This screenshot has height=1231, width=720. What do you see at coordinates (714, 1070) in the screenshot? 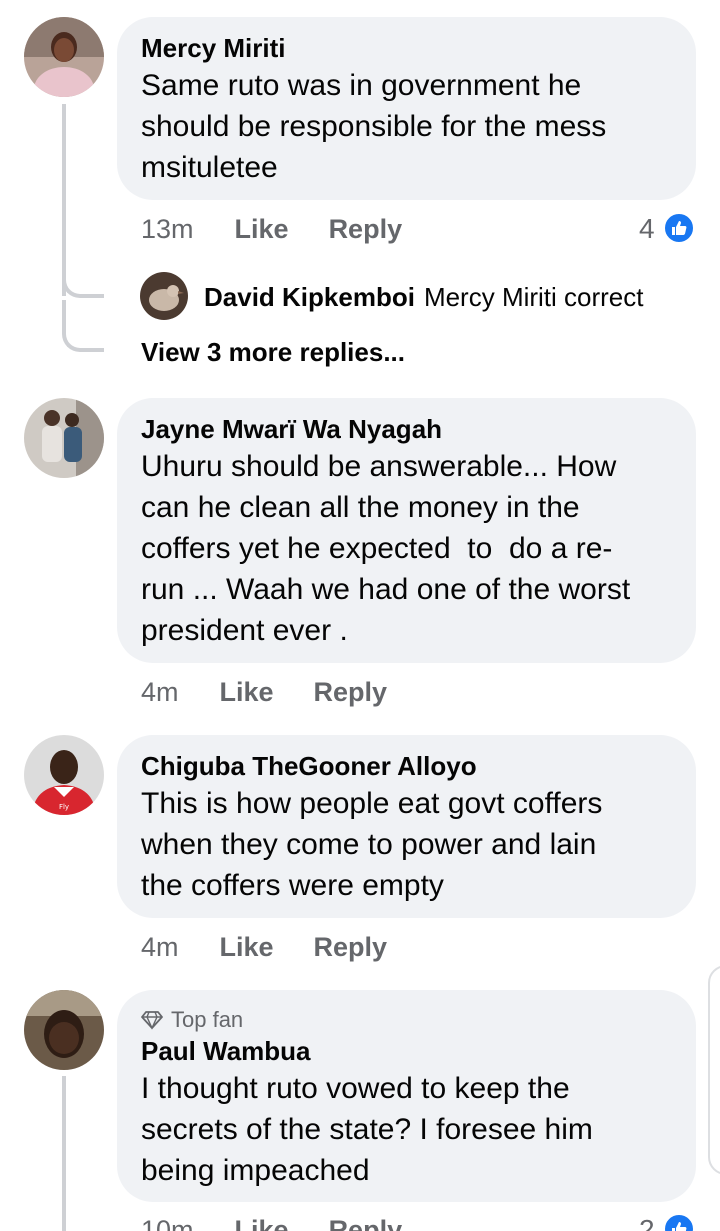
I see `side-panel-handle` at bounding box center [714, 1070].